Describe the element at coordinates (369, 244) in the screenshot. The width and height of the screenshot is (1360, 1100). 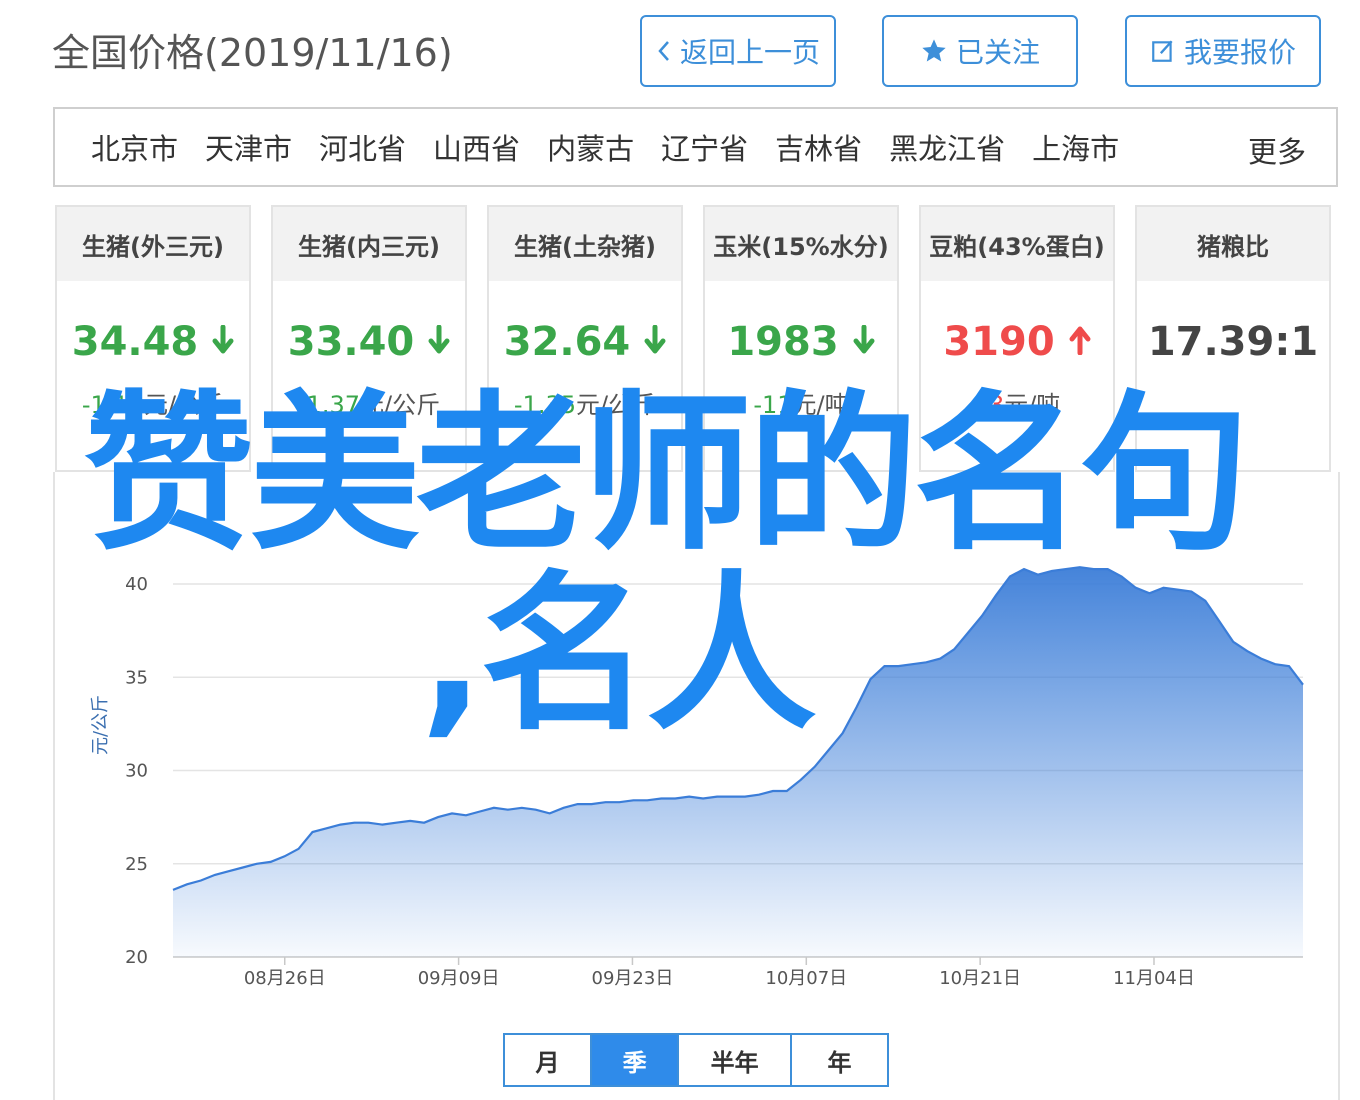
I see `card-title: 生猪(内三元)` at that location.